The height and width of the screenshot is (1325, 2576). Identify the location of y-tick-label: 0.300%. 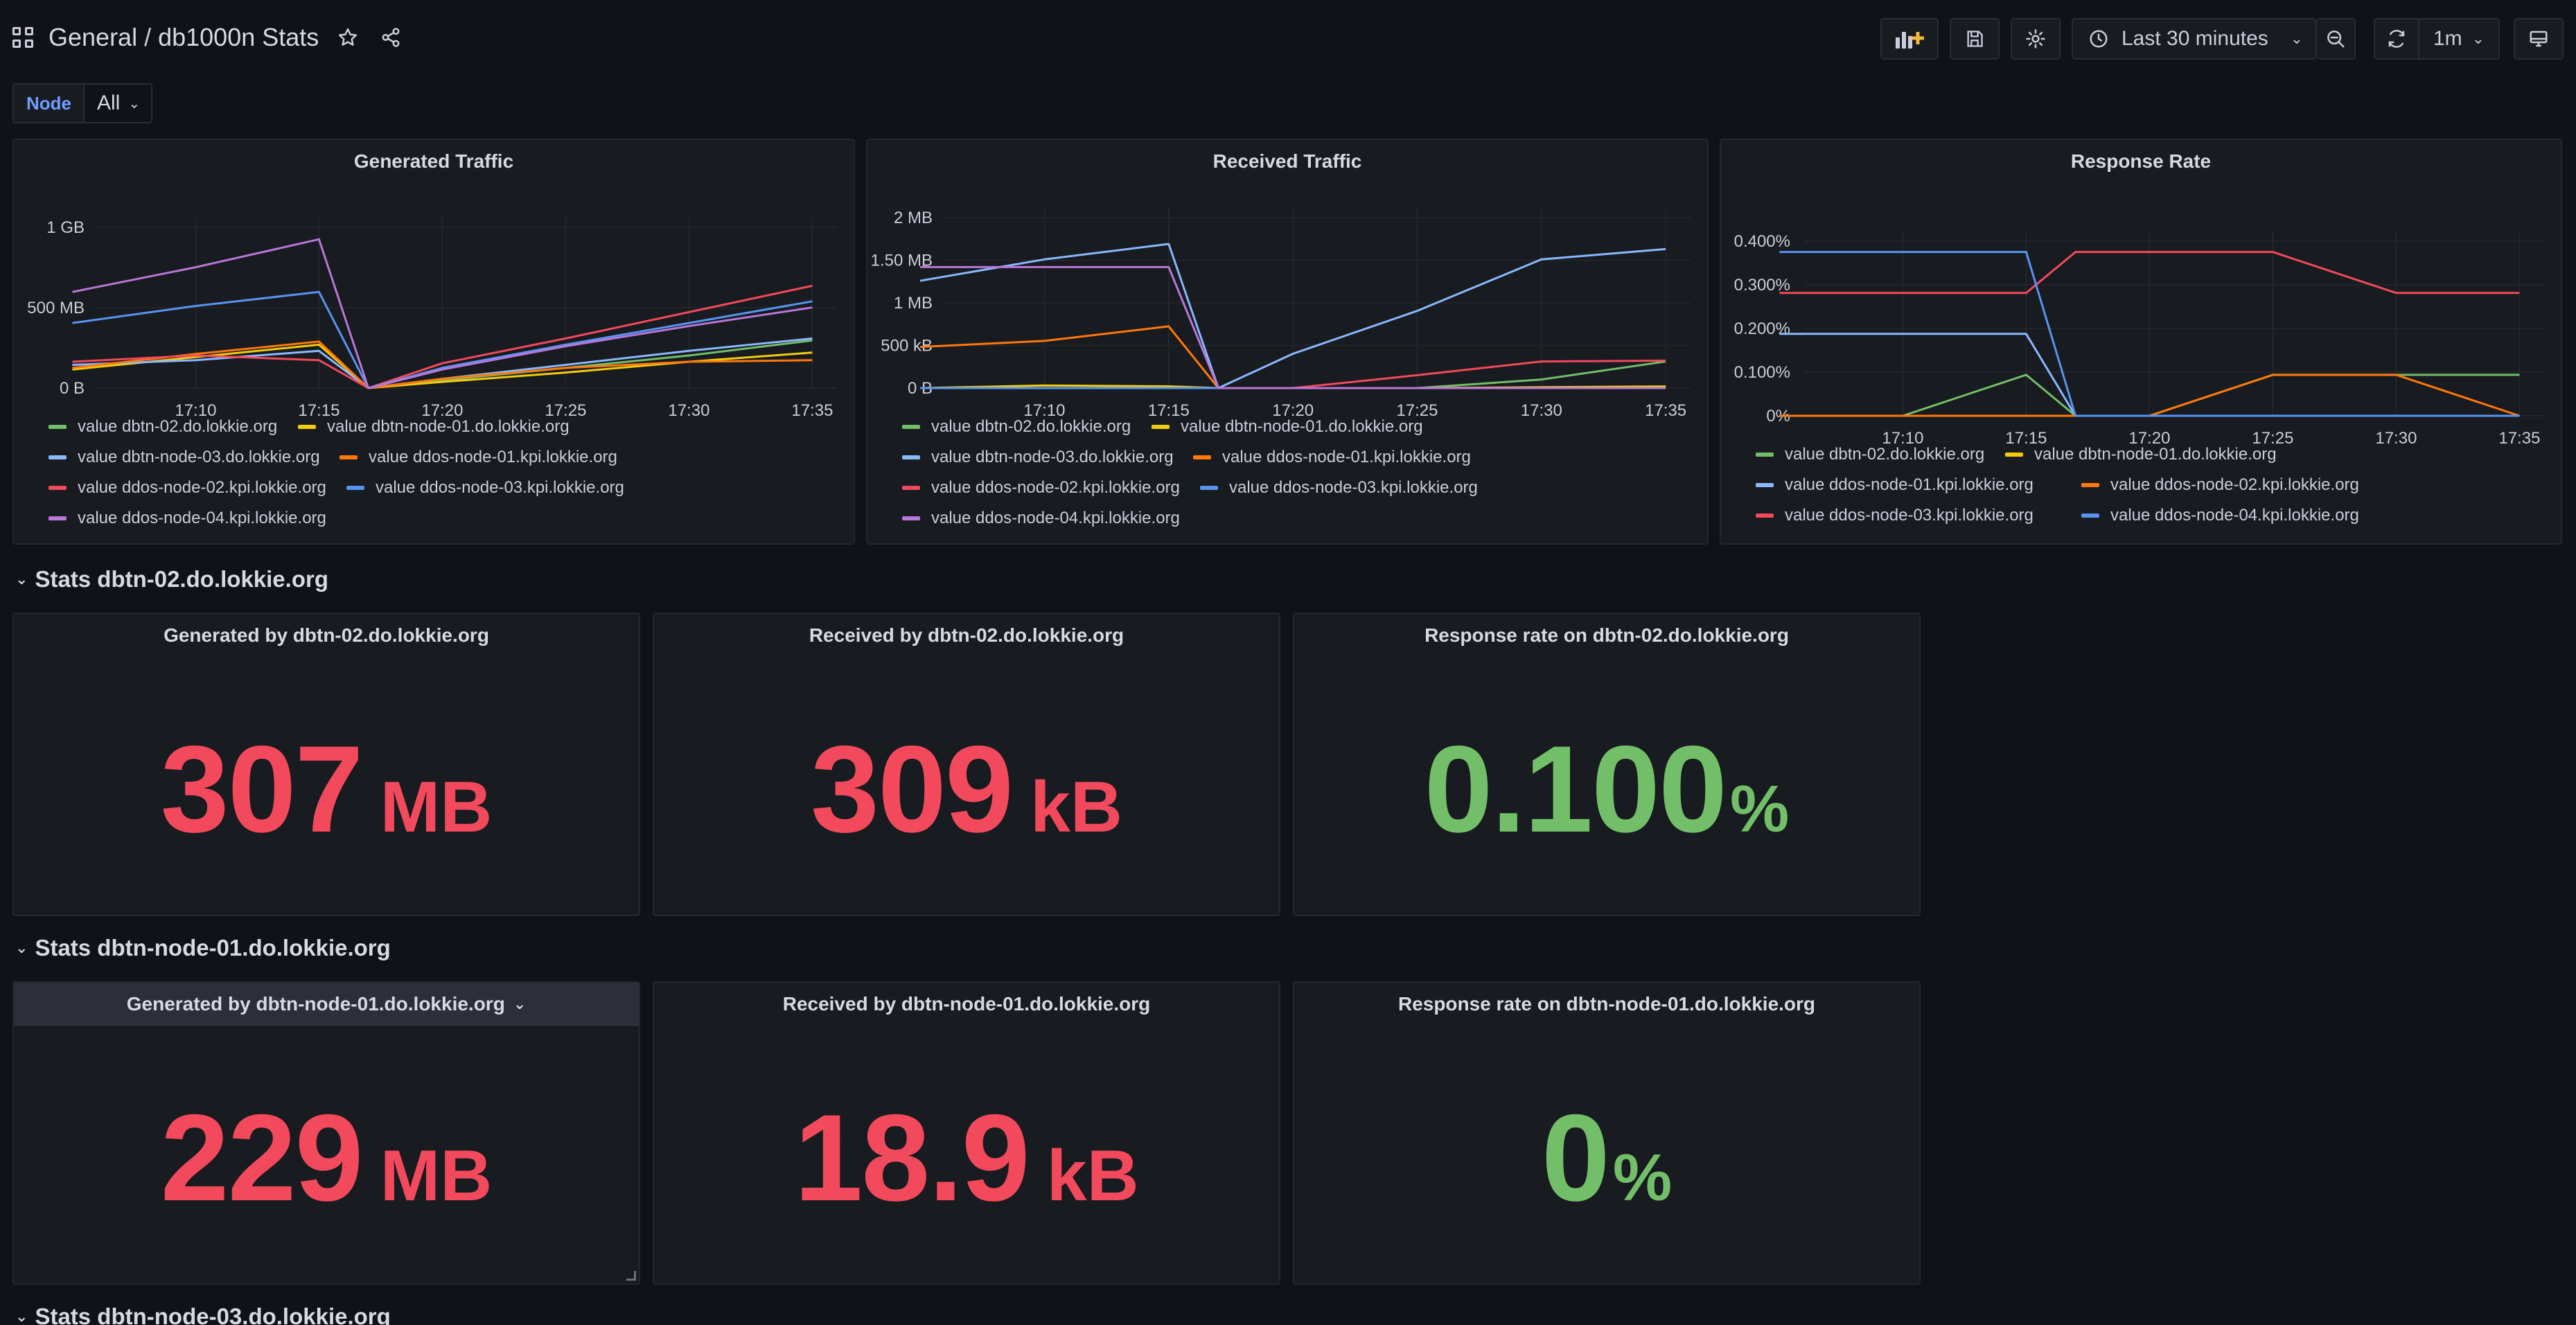
(1762, 285).